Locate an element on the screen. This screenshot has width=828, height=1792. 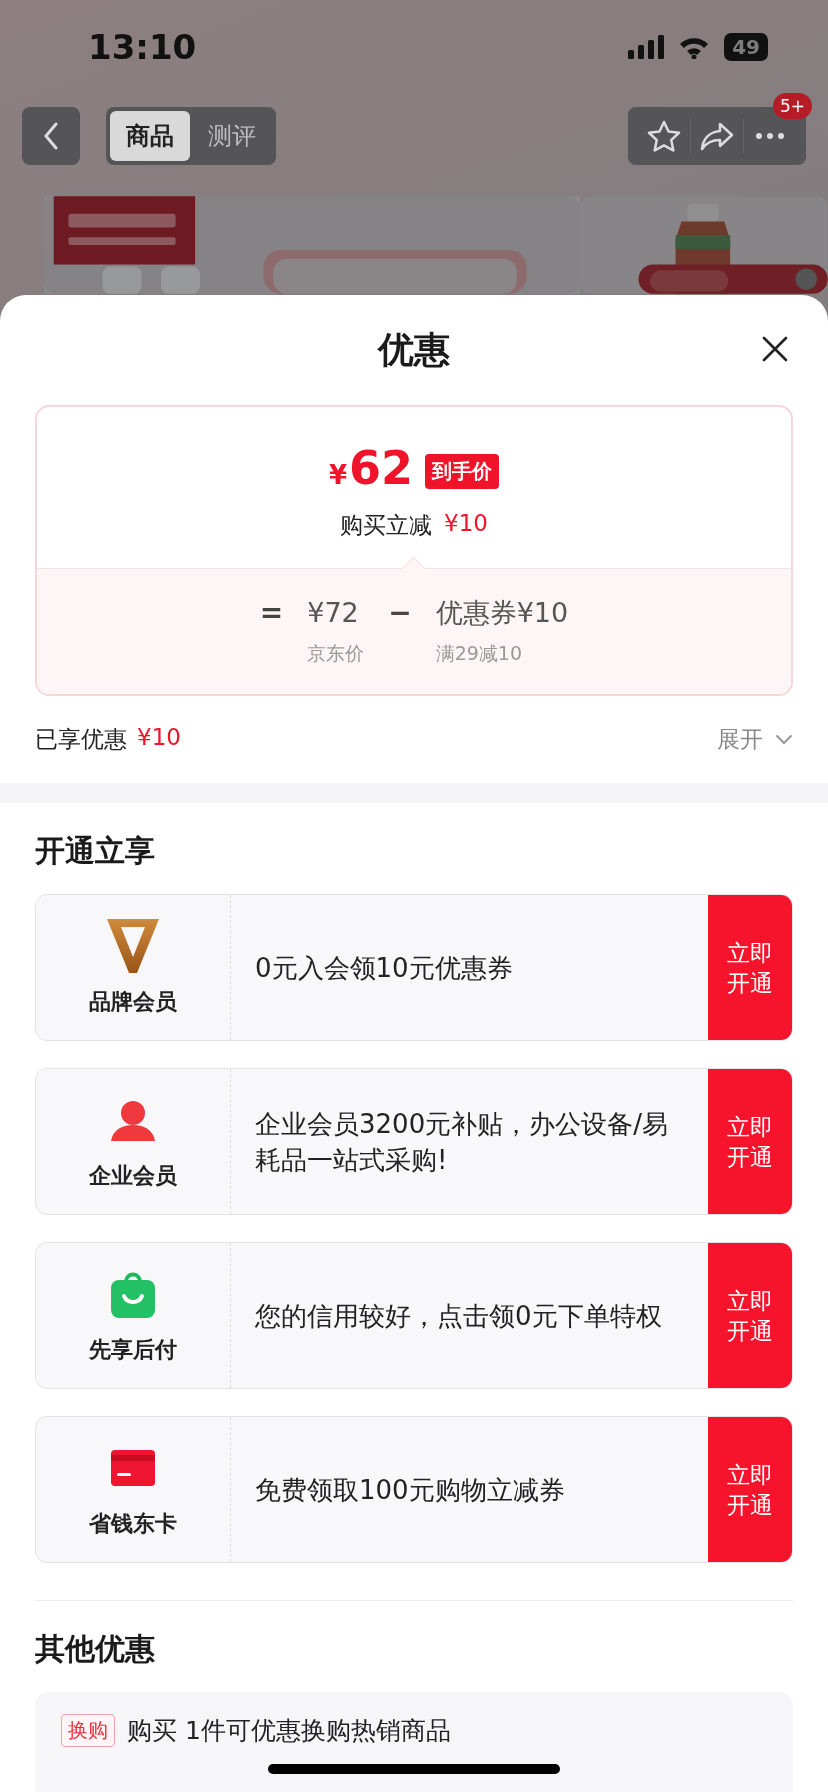
promotion-text: 购买 1件可优惠换购热销商品 is located at coordinates (289, 1731).